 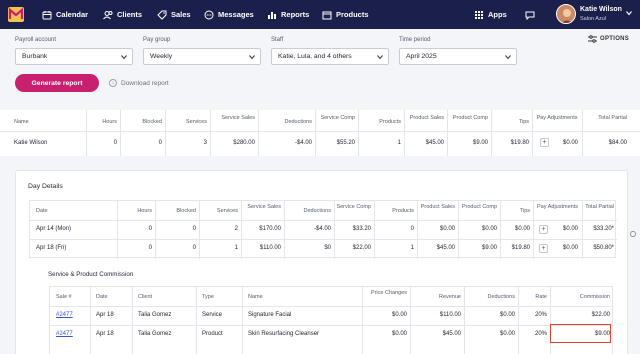 I want to click on day-row-pay-adjustments: $0.00, so click(x=570, y=229).